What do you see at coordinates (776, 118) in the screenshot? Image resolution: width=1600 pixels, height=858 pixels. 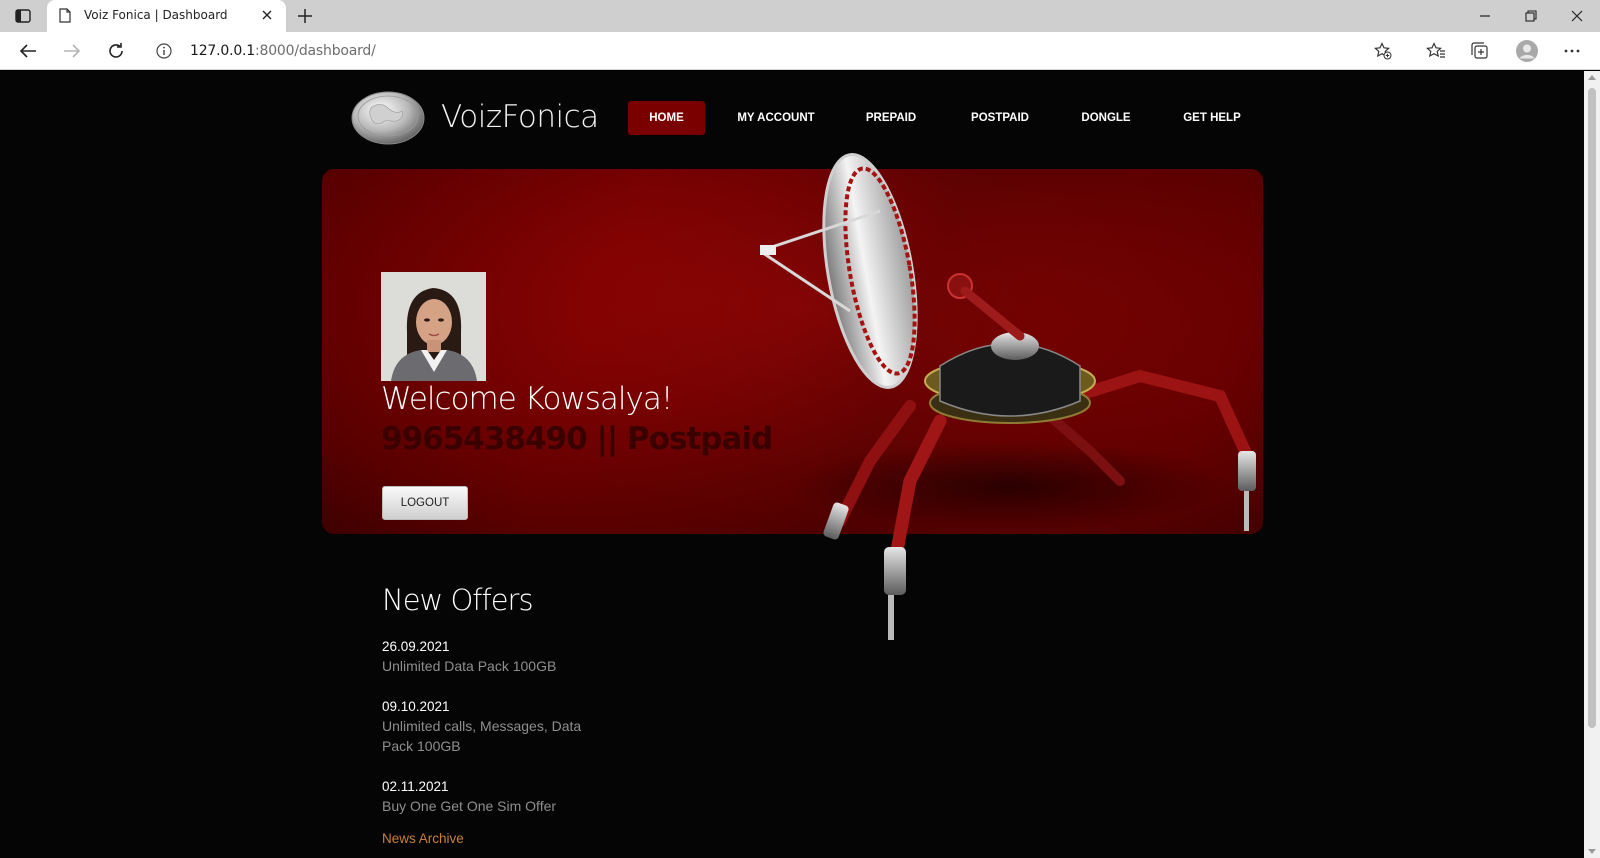 I see `nav-my-account: MY ACCOUNT` at bounding box center [776, 118].